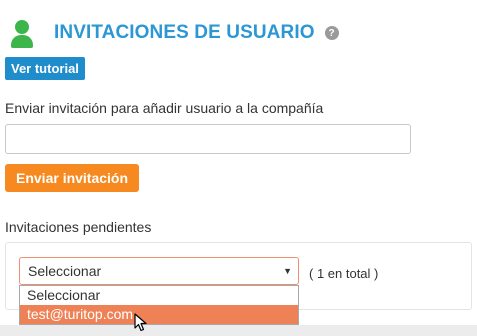 This screenshot has height=336, width=477. Describe the element at coordinates (287, 271) in the screenshot. I see `dropdown-arrow-icon: ▼` at that location.